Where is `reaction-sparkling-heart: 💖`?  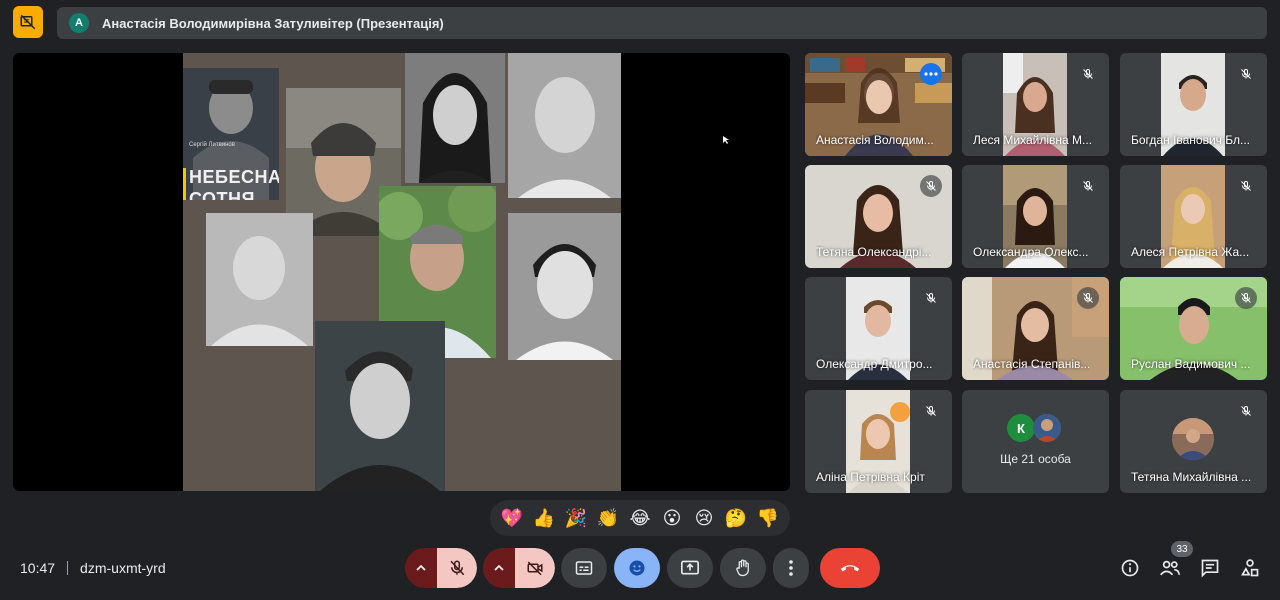
reaction-sparkling-heart: 💖 is located at coordinates (512, 518).